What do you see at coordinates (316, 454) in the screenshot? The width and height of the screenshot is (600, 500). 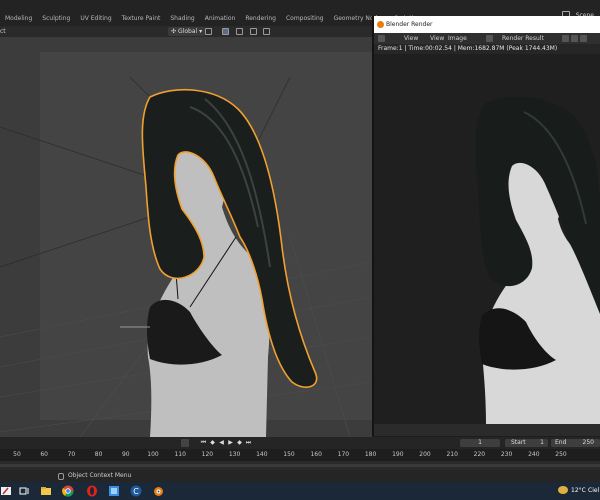 I see `ruler-tick-label: 160` at bounding box center [316, 454].